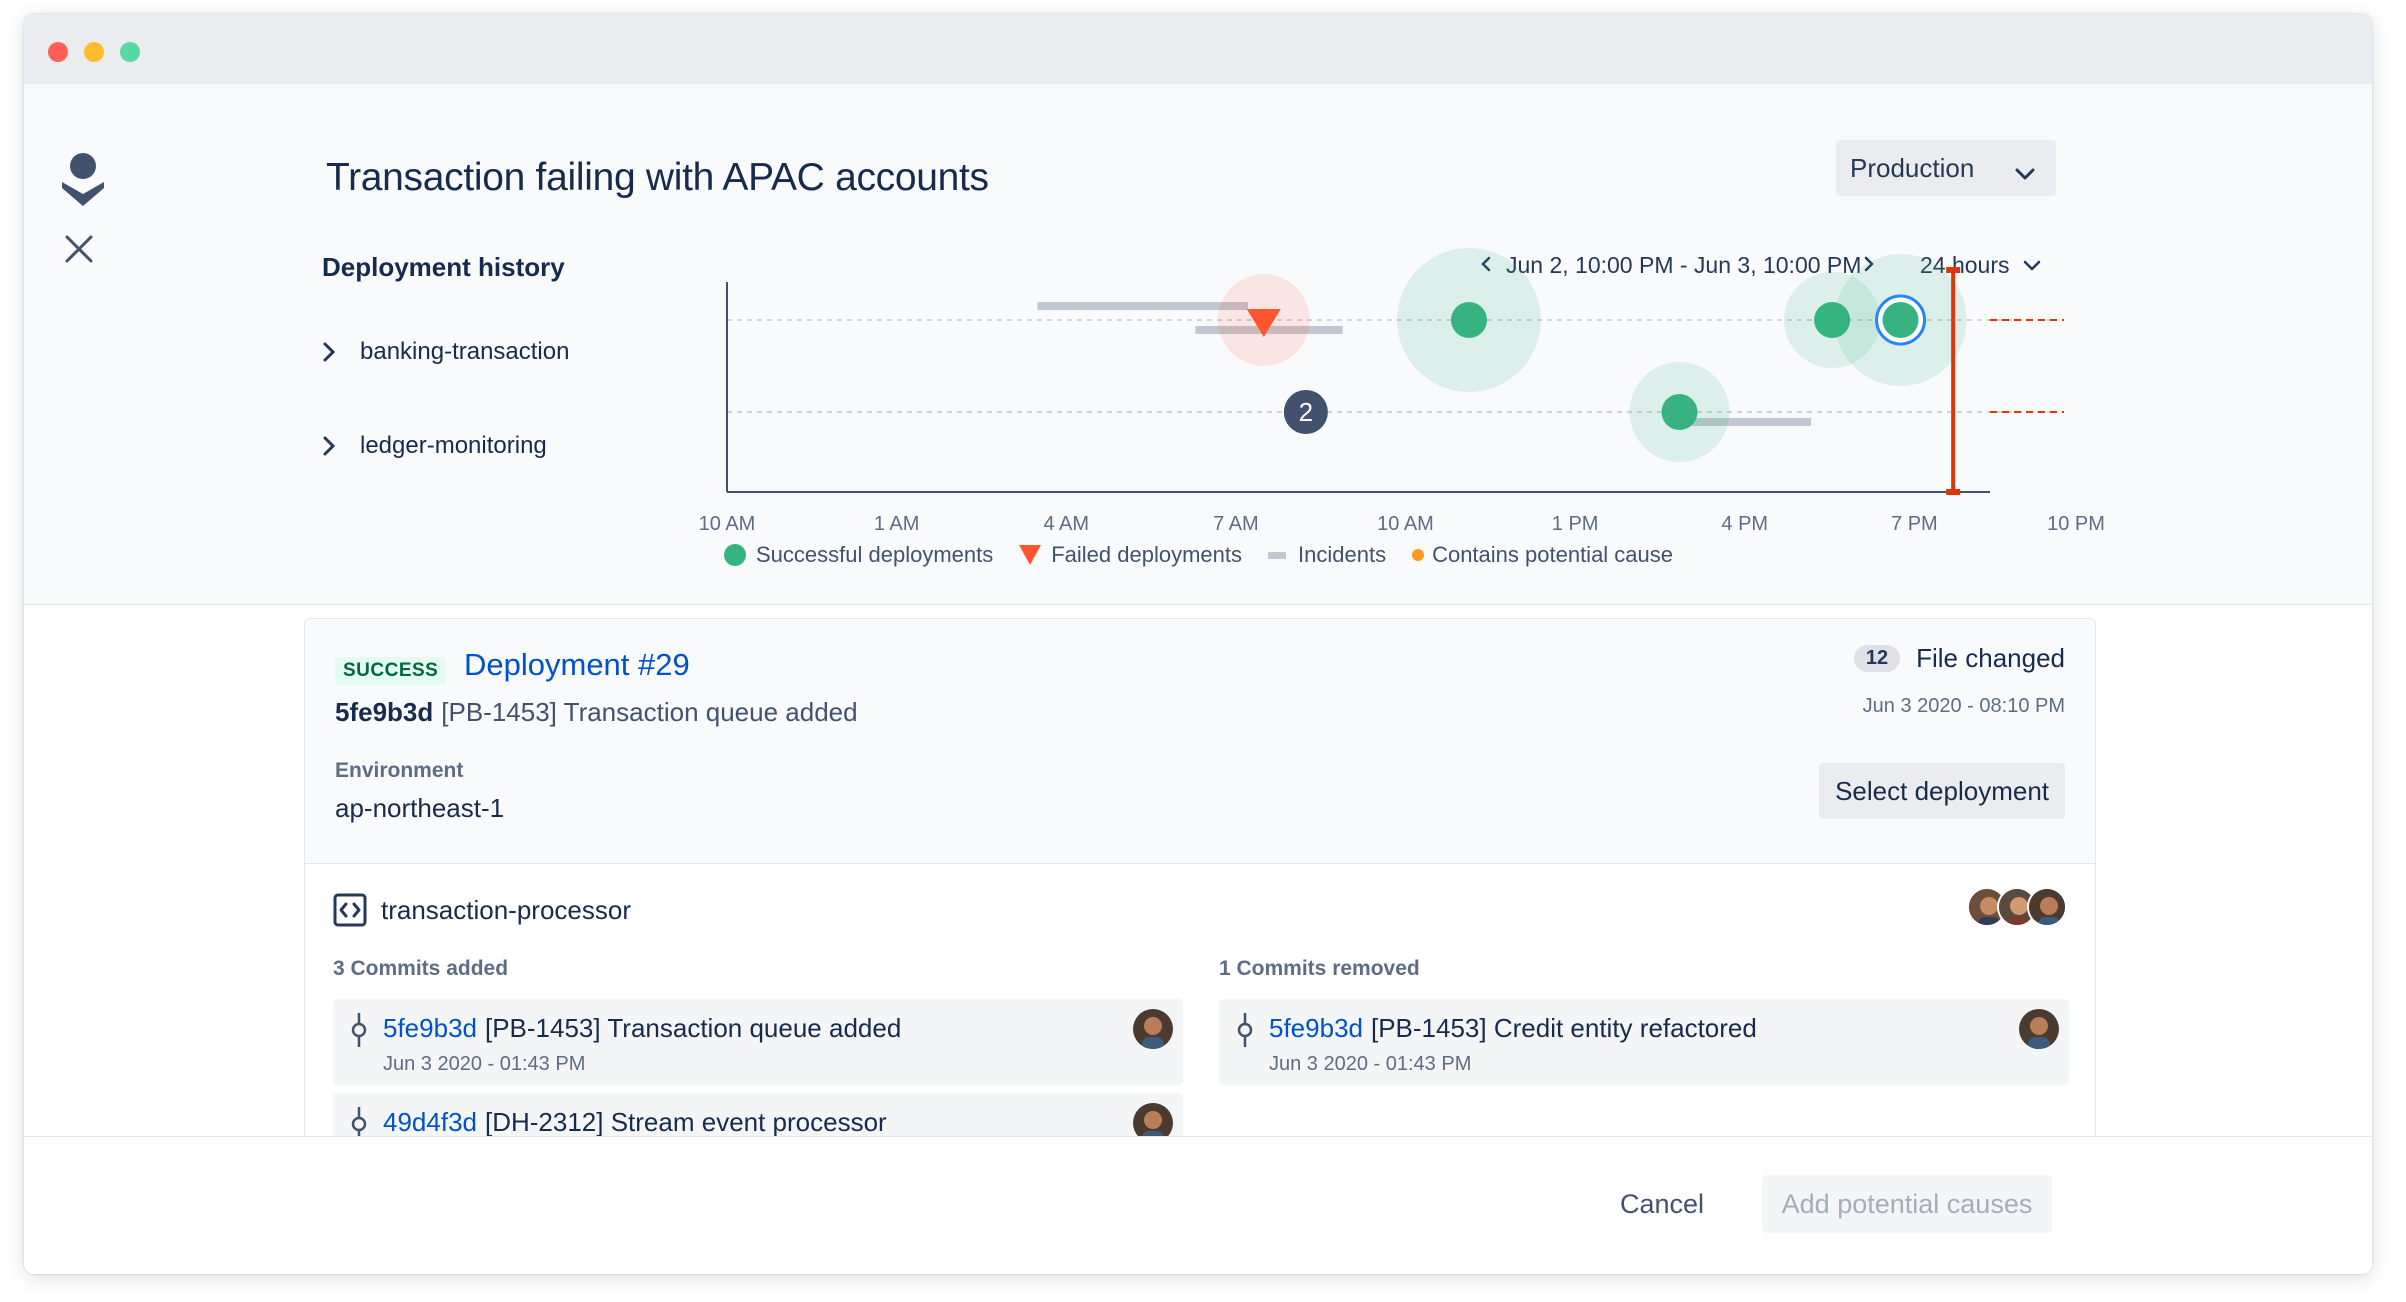 The image size is (2406, 1302). What do you see at coordinates (399, 770) in the screenshot?
I see `environment-label: Environment` at bounding box center [399, 770].